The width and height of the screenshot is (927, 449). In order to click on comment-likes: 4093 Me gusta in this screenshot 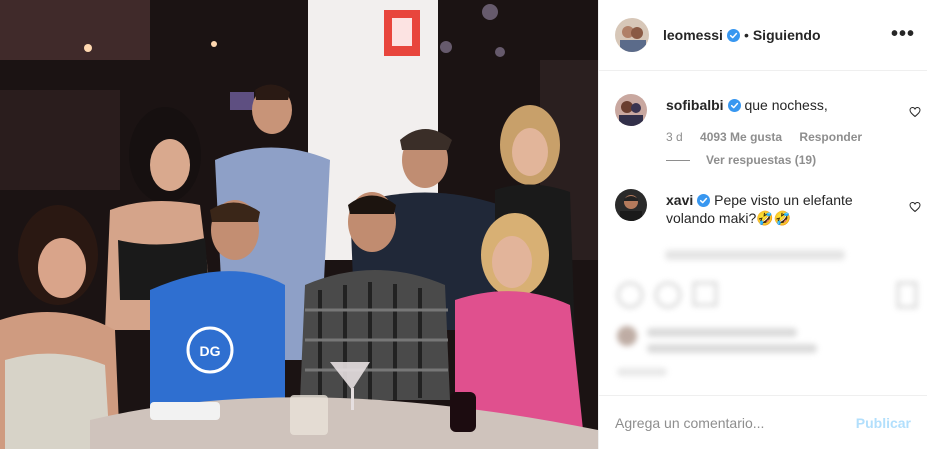, I will do `click(741, 137)`.